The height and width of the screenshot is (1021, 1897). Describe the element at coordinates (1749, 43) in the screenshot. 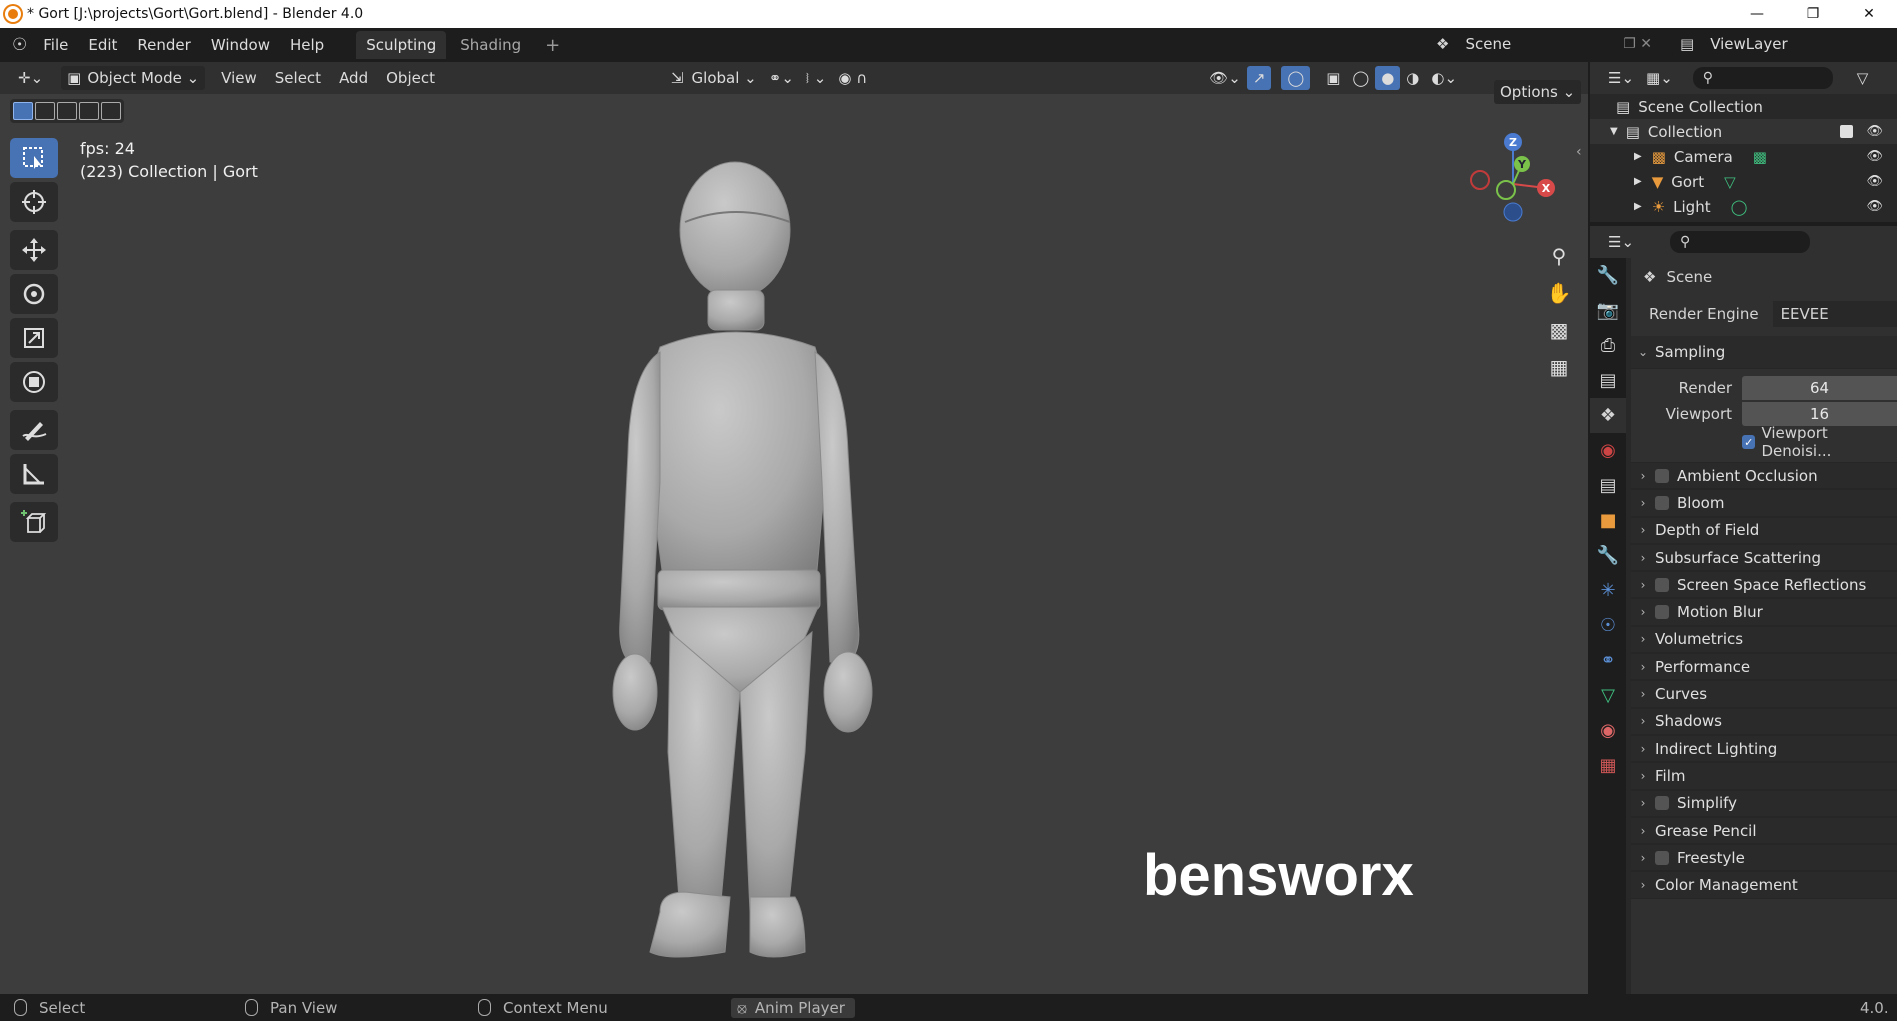

I see `view-layer-name: ViewLayer` at that location.